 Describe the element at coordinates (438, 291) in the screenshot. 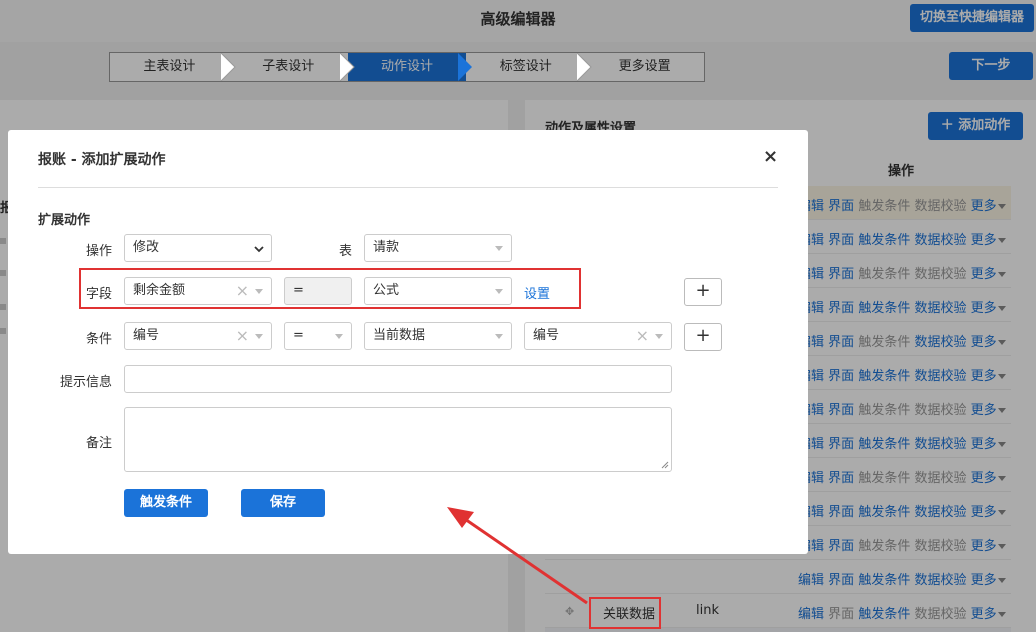

I see `value-type-select: 公式` at that location.